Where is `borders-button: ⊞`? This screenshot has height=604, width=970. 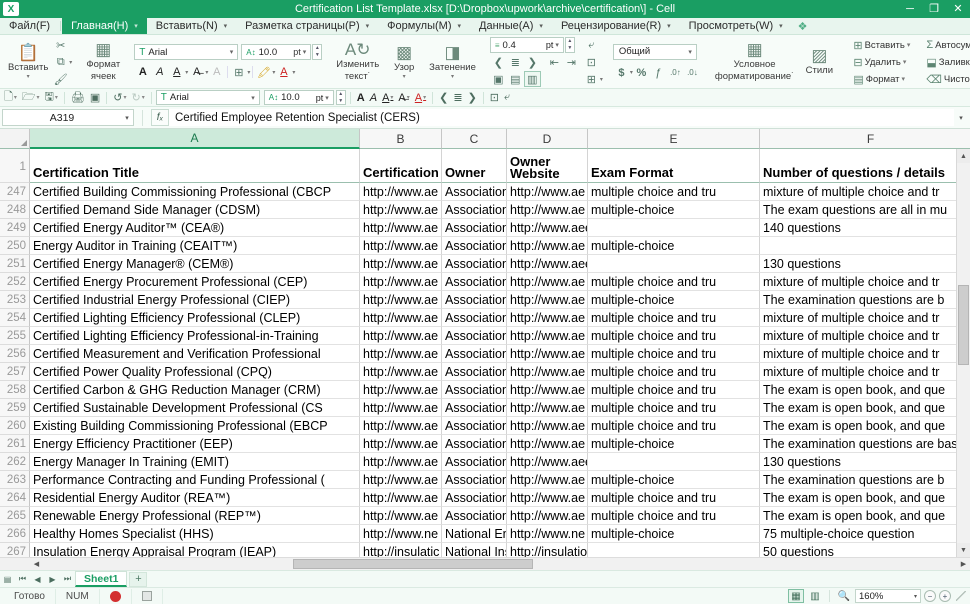 borders-button: ⊞ is located at coordinates (238, 72).